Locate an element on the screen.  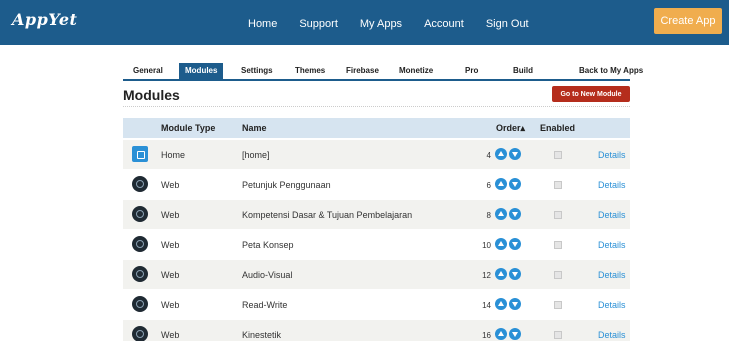
module-name: Kompetensi Dasar & Tujuan Pembelajaran is located at coordinates (327, 215).